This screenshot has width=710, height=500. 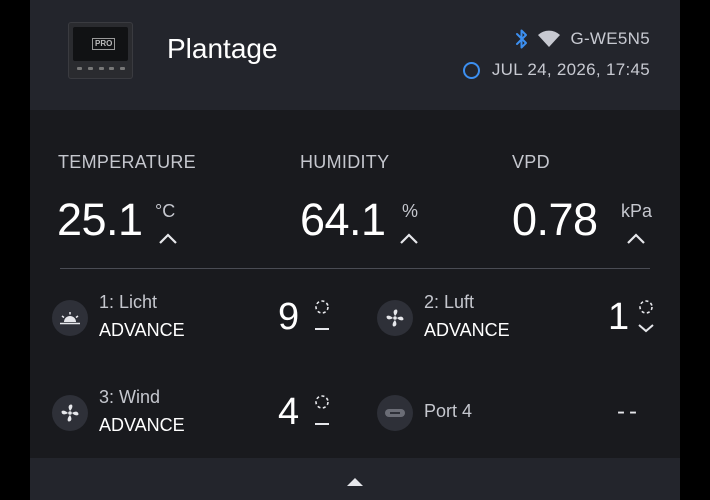 I want to click on metric-value-humidity: 64.1, so click(x=343, y=219).